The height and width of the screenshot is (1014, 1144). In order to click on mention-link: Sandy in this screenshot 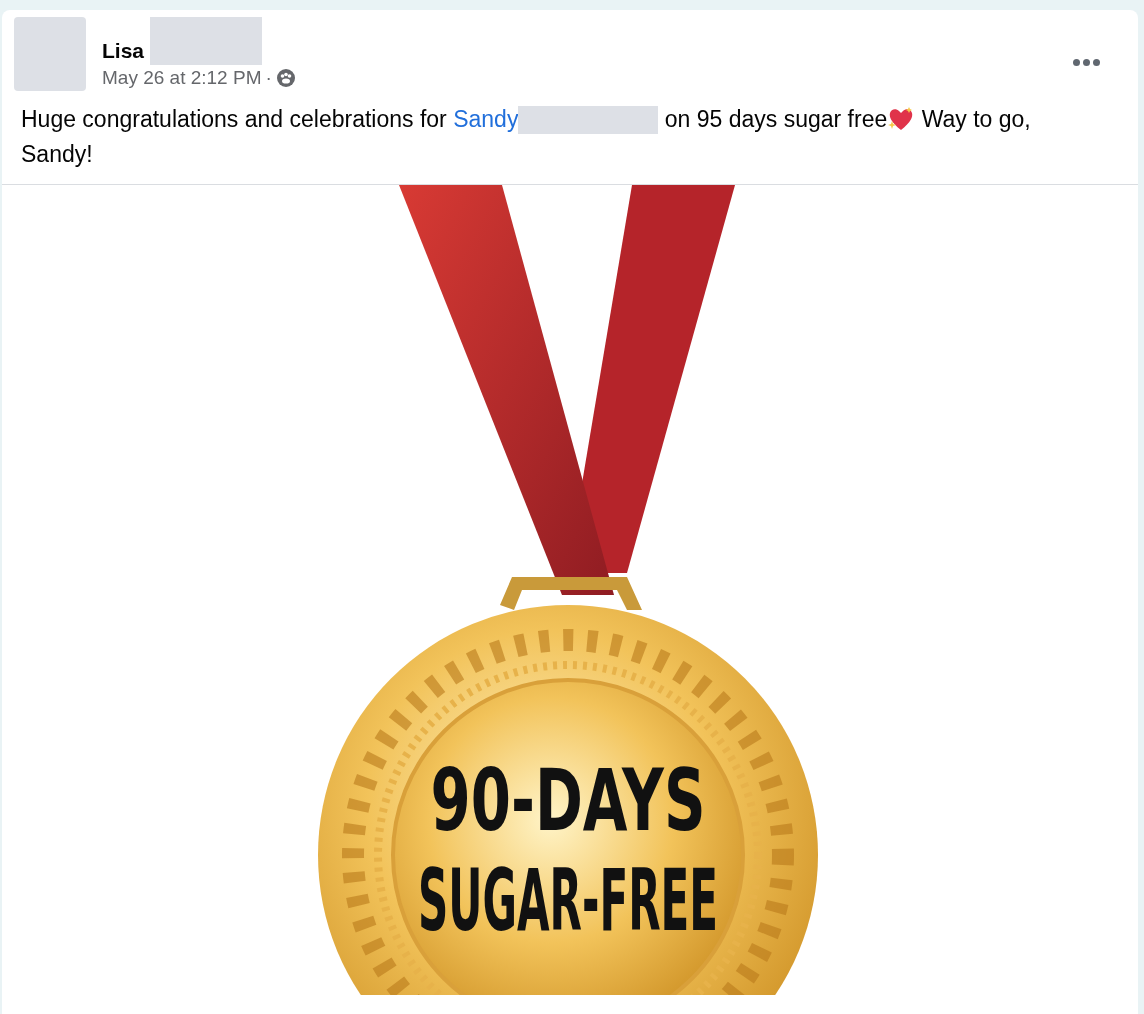, I will do `click(486, 118)`.